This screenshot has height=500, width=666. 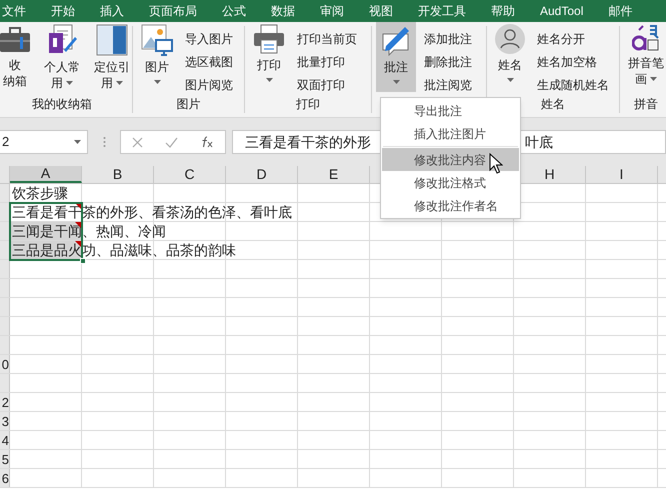 I want to click on ribbon-tab: 页面布局, so click(x=173, y=11).